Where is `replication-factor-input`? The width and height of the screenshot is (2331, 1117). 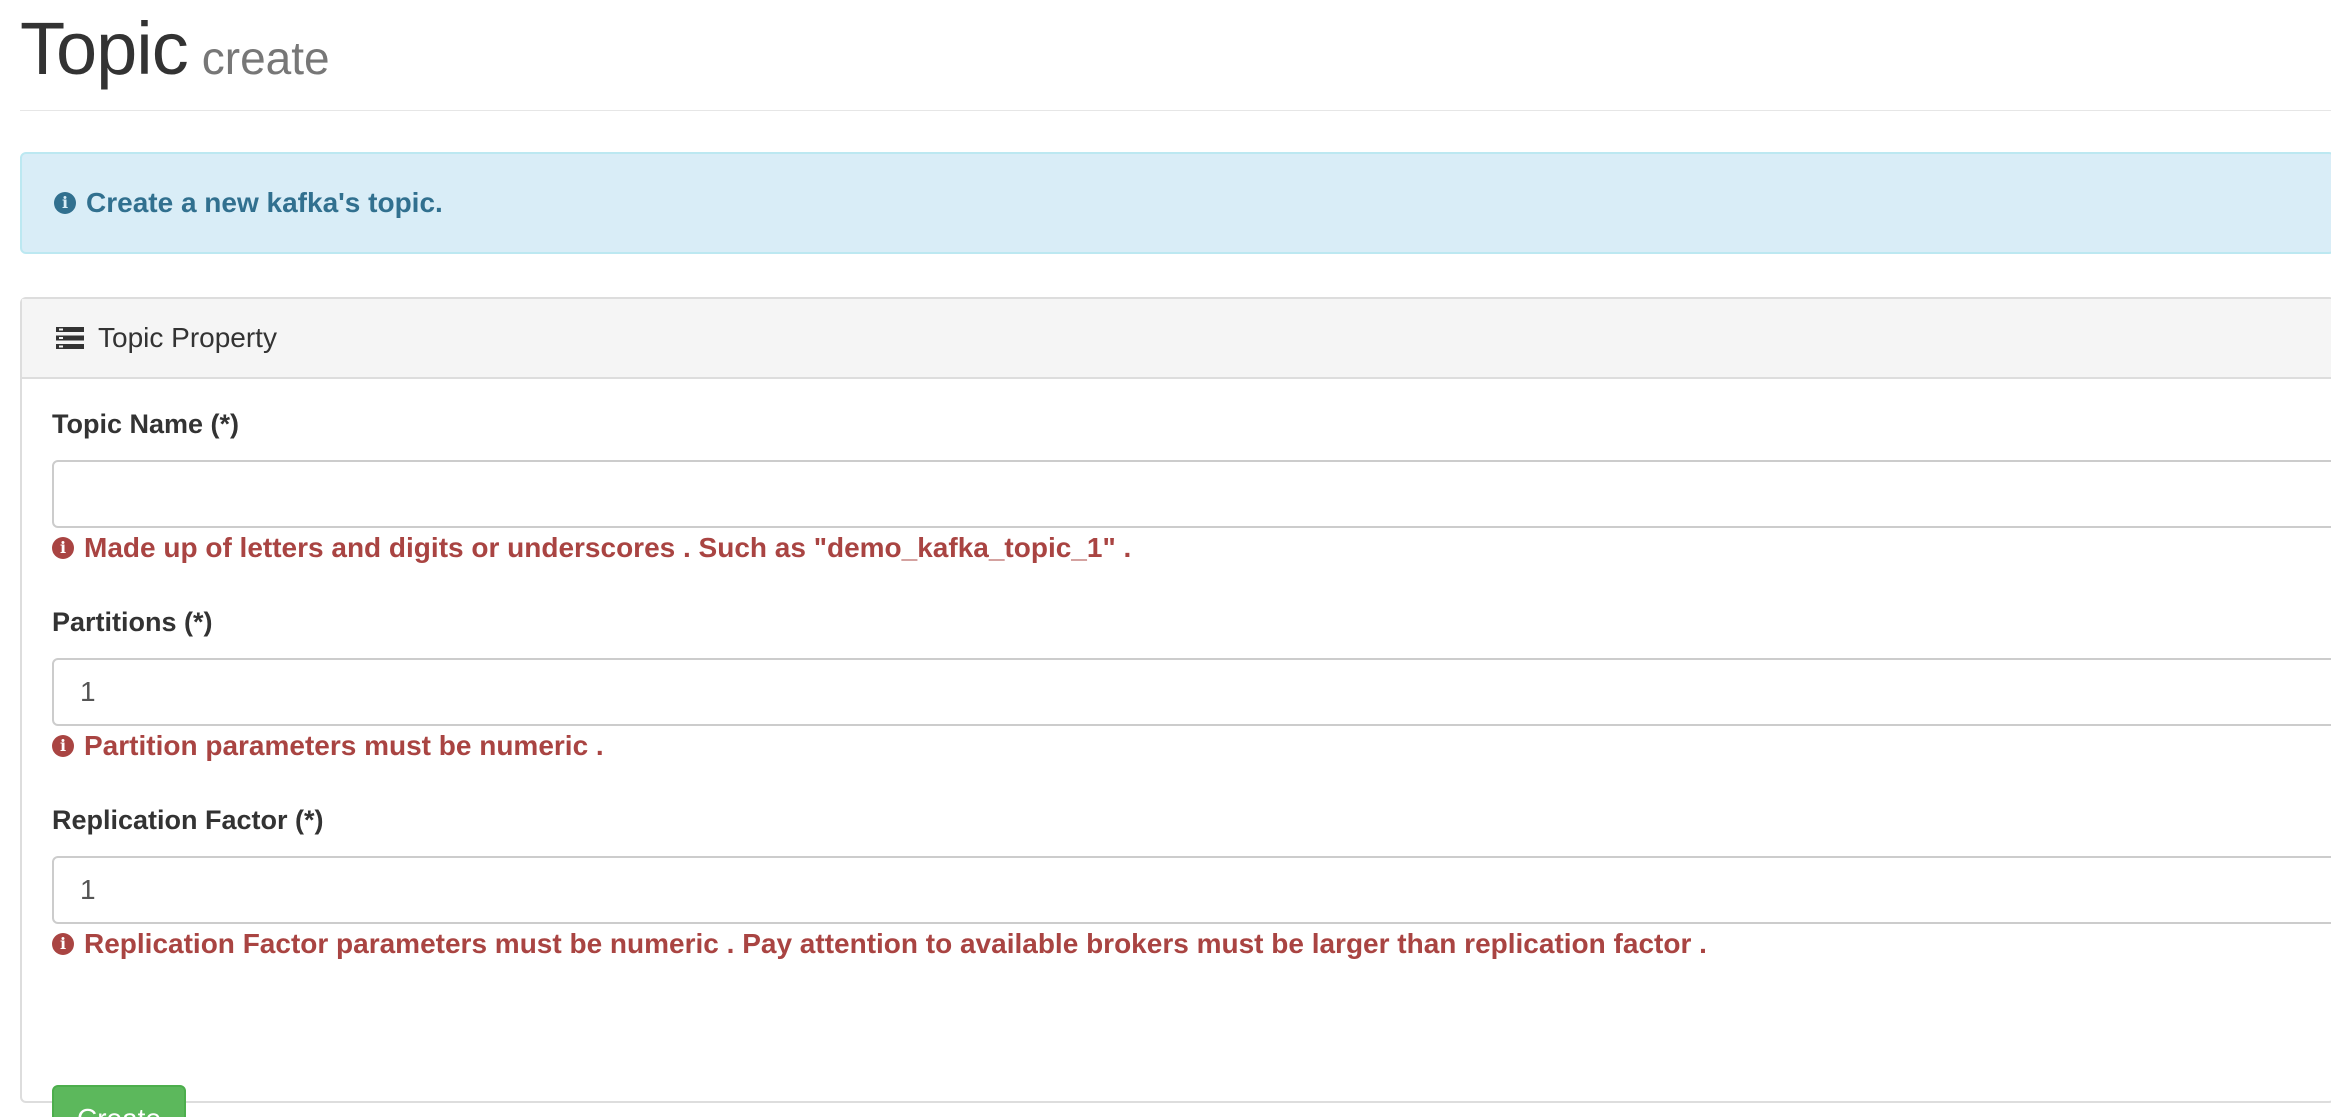 replication-factor-input is located at coordinates (1191, 890).